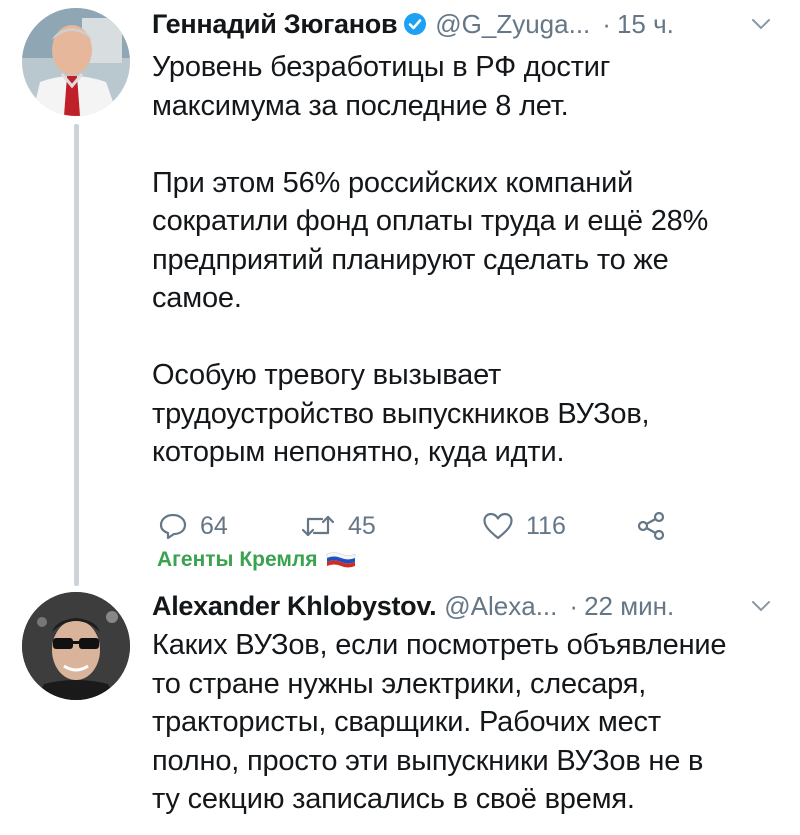  Describe the element at coordinates (76, 355) in the screenshot. I see `thread-line` at that location.